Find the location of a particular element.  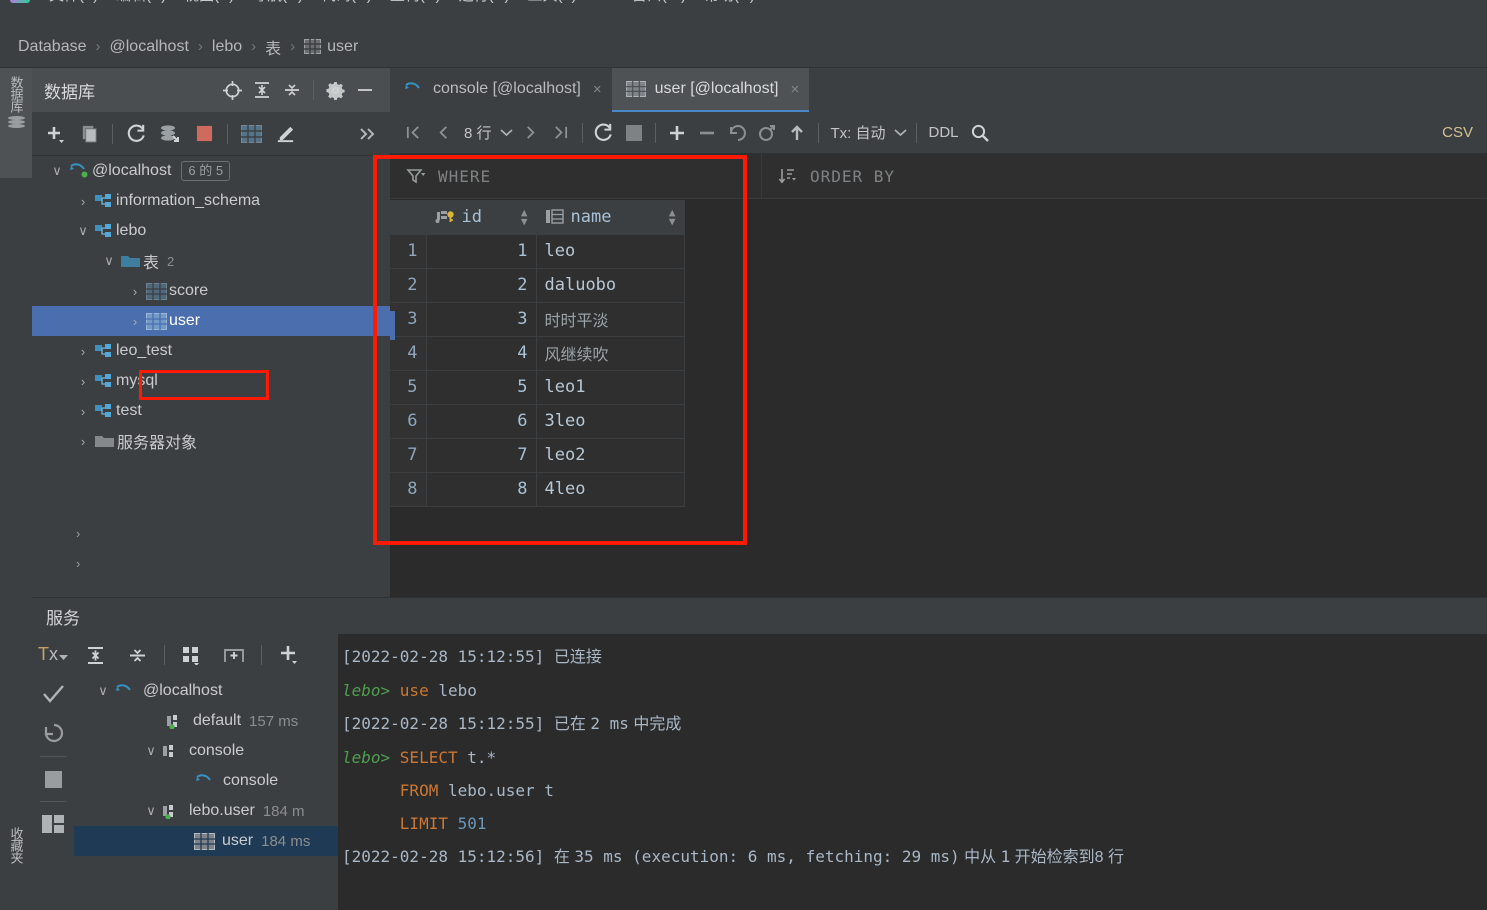

copy-icon is located at coordinates (89, 134).